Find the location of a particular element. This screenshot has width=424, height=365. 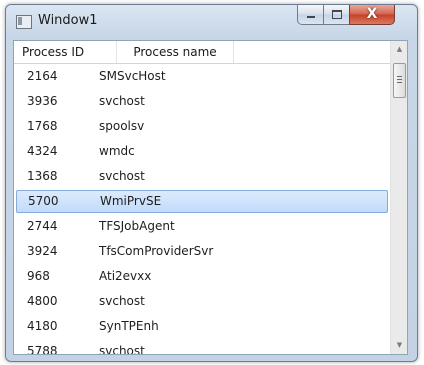

maximize-icon is located at coordinates (337, 14).